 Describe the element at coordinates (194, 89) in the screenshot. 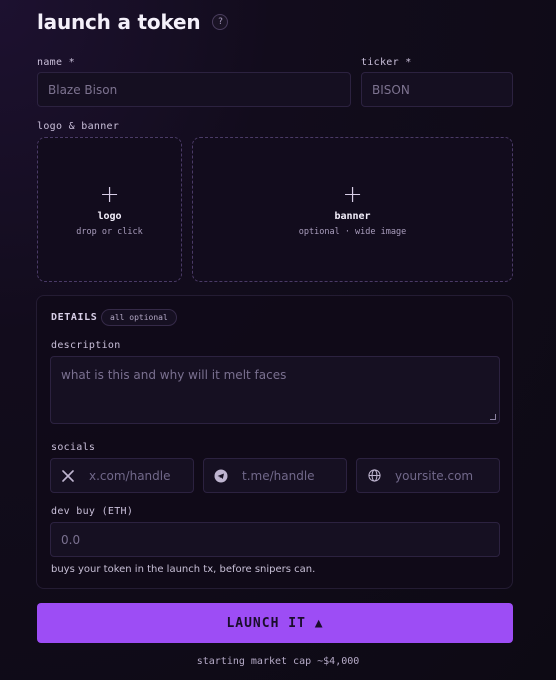

I see `name-input: Blaze Bison` at that location.